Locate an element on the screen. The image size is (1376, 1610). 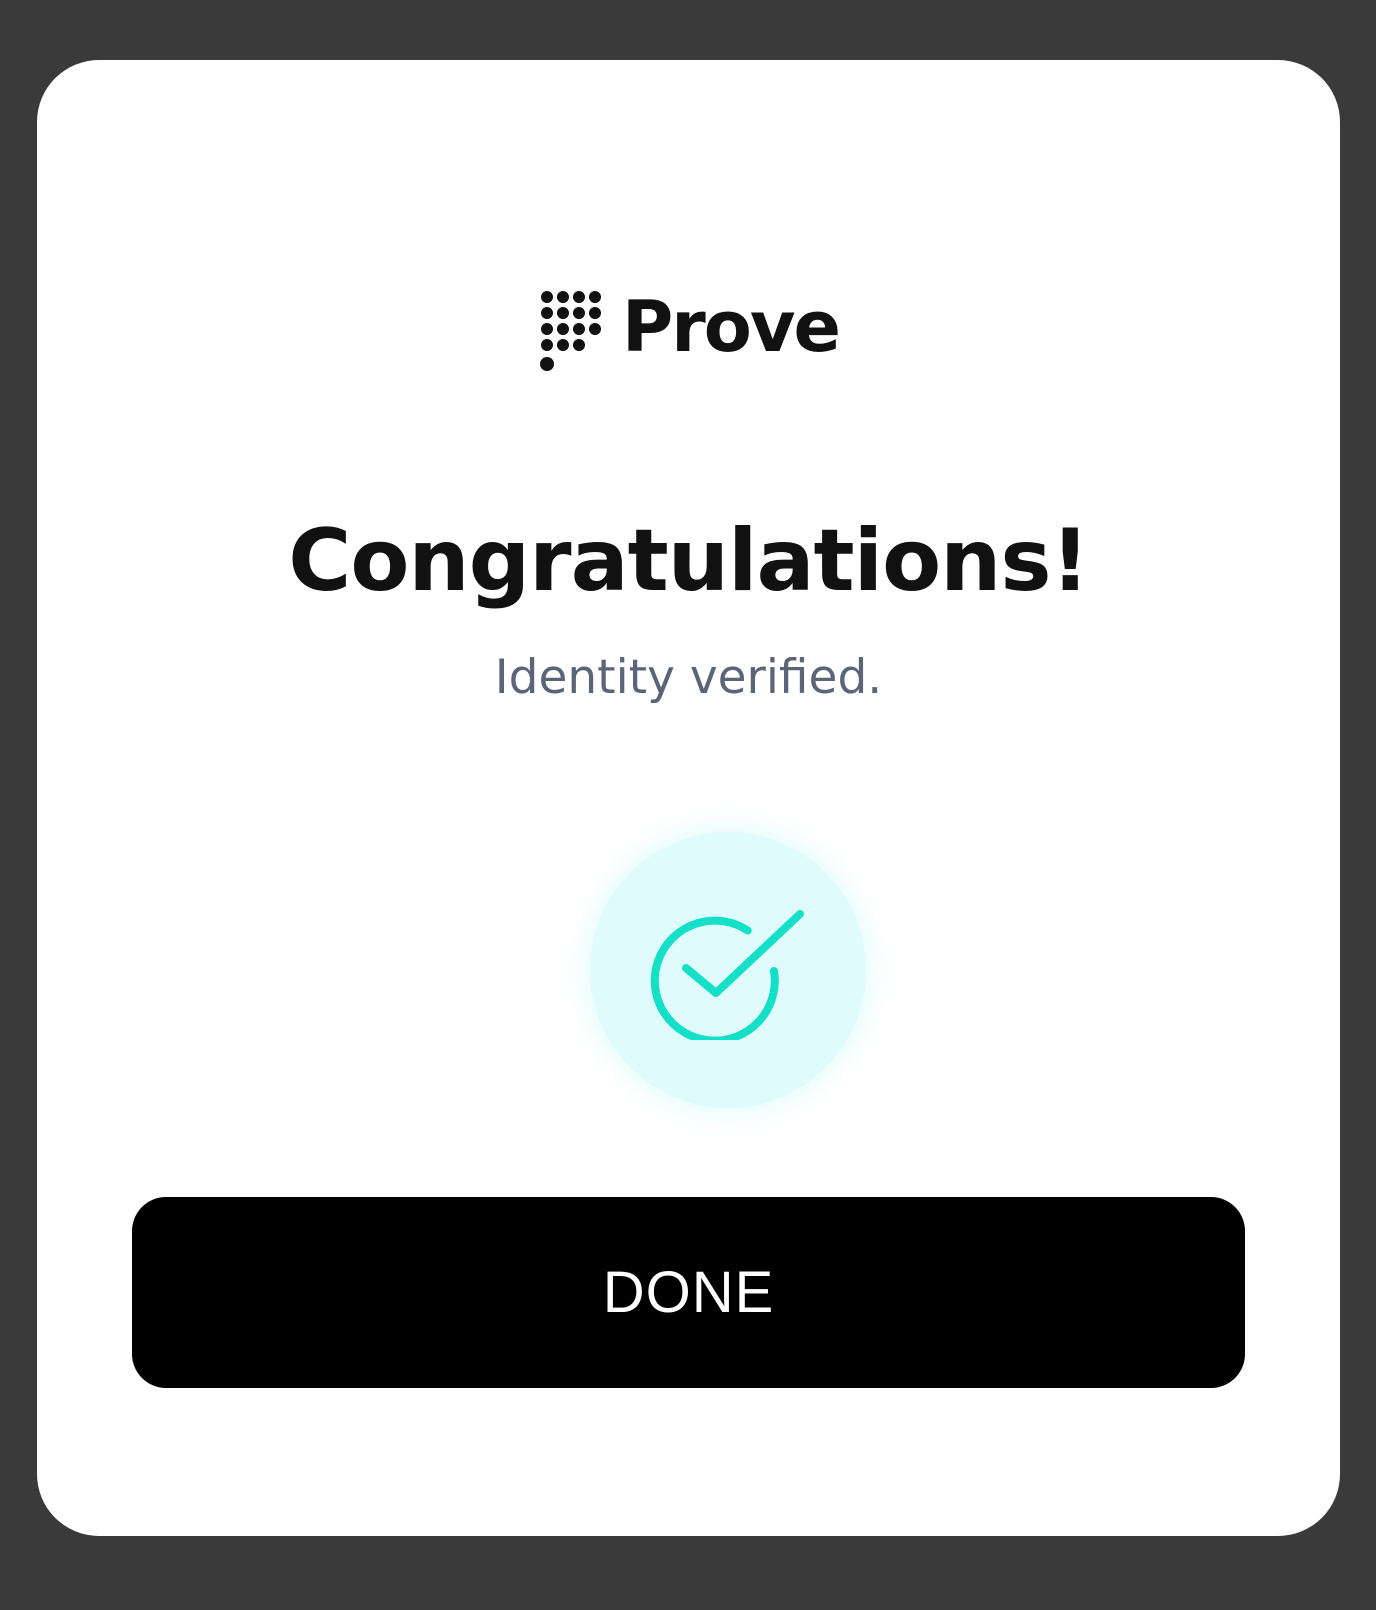
success-badge is located at coordinates (728, 970).